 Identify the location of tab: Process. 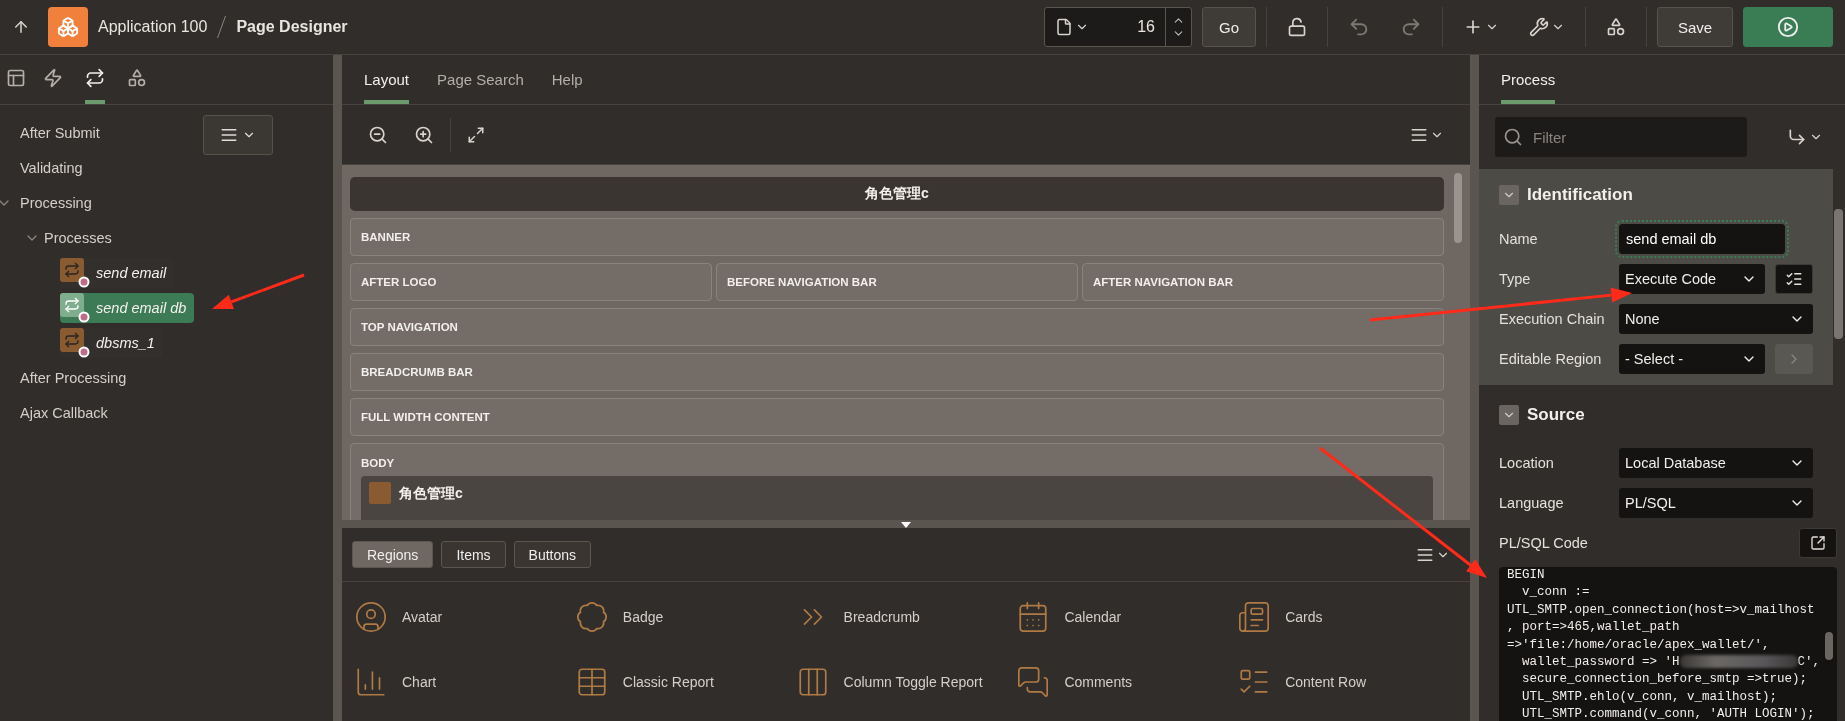
(1528, 87).